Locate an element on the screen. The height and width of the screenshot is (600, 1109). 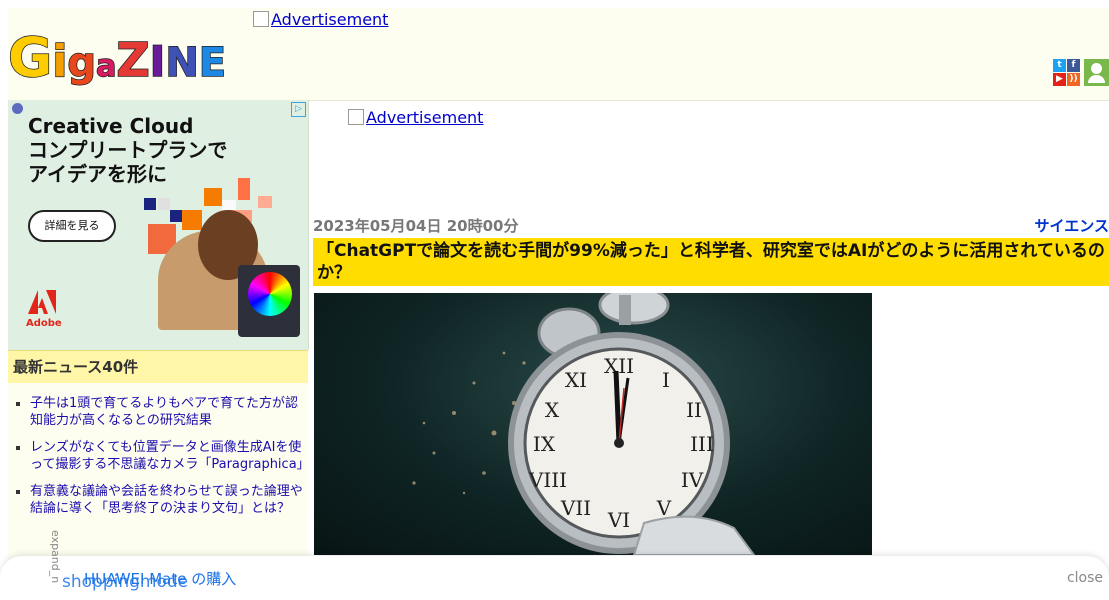
rss-icon: )) is located at coordinates (1073, 79).